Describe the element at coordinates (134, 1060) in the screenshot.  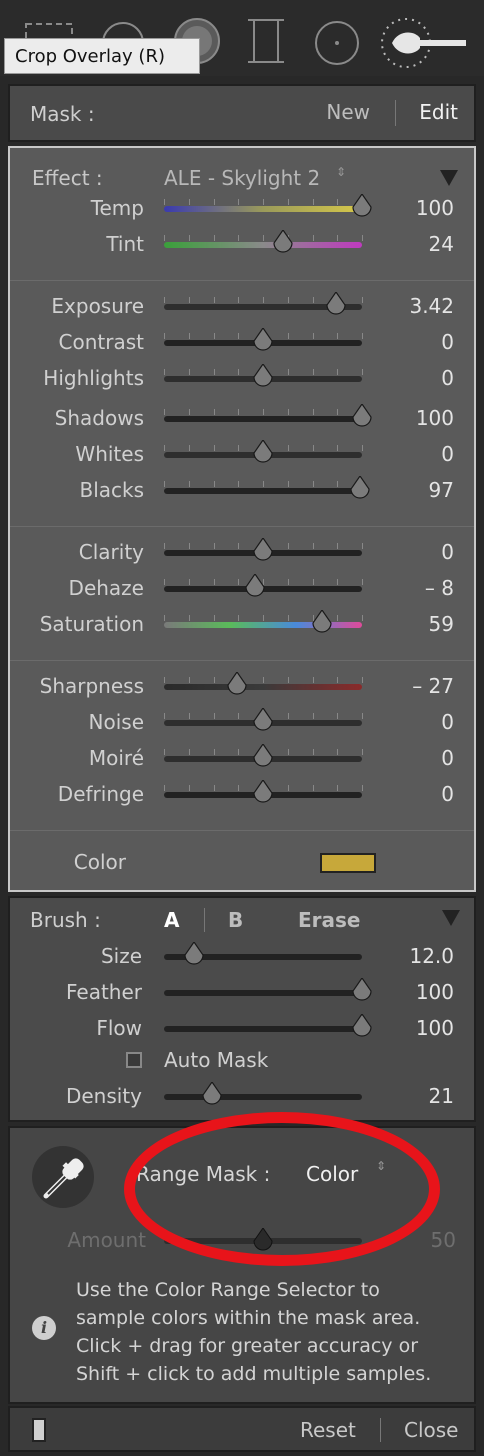
I see `auto-mask-checkbox` at that location.